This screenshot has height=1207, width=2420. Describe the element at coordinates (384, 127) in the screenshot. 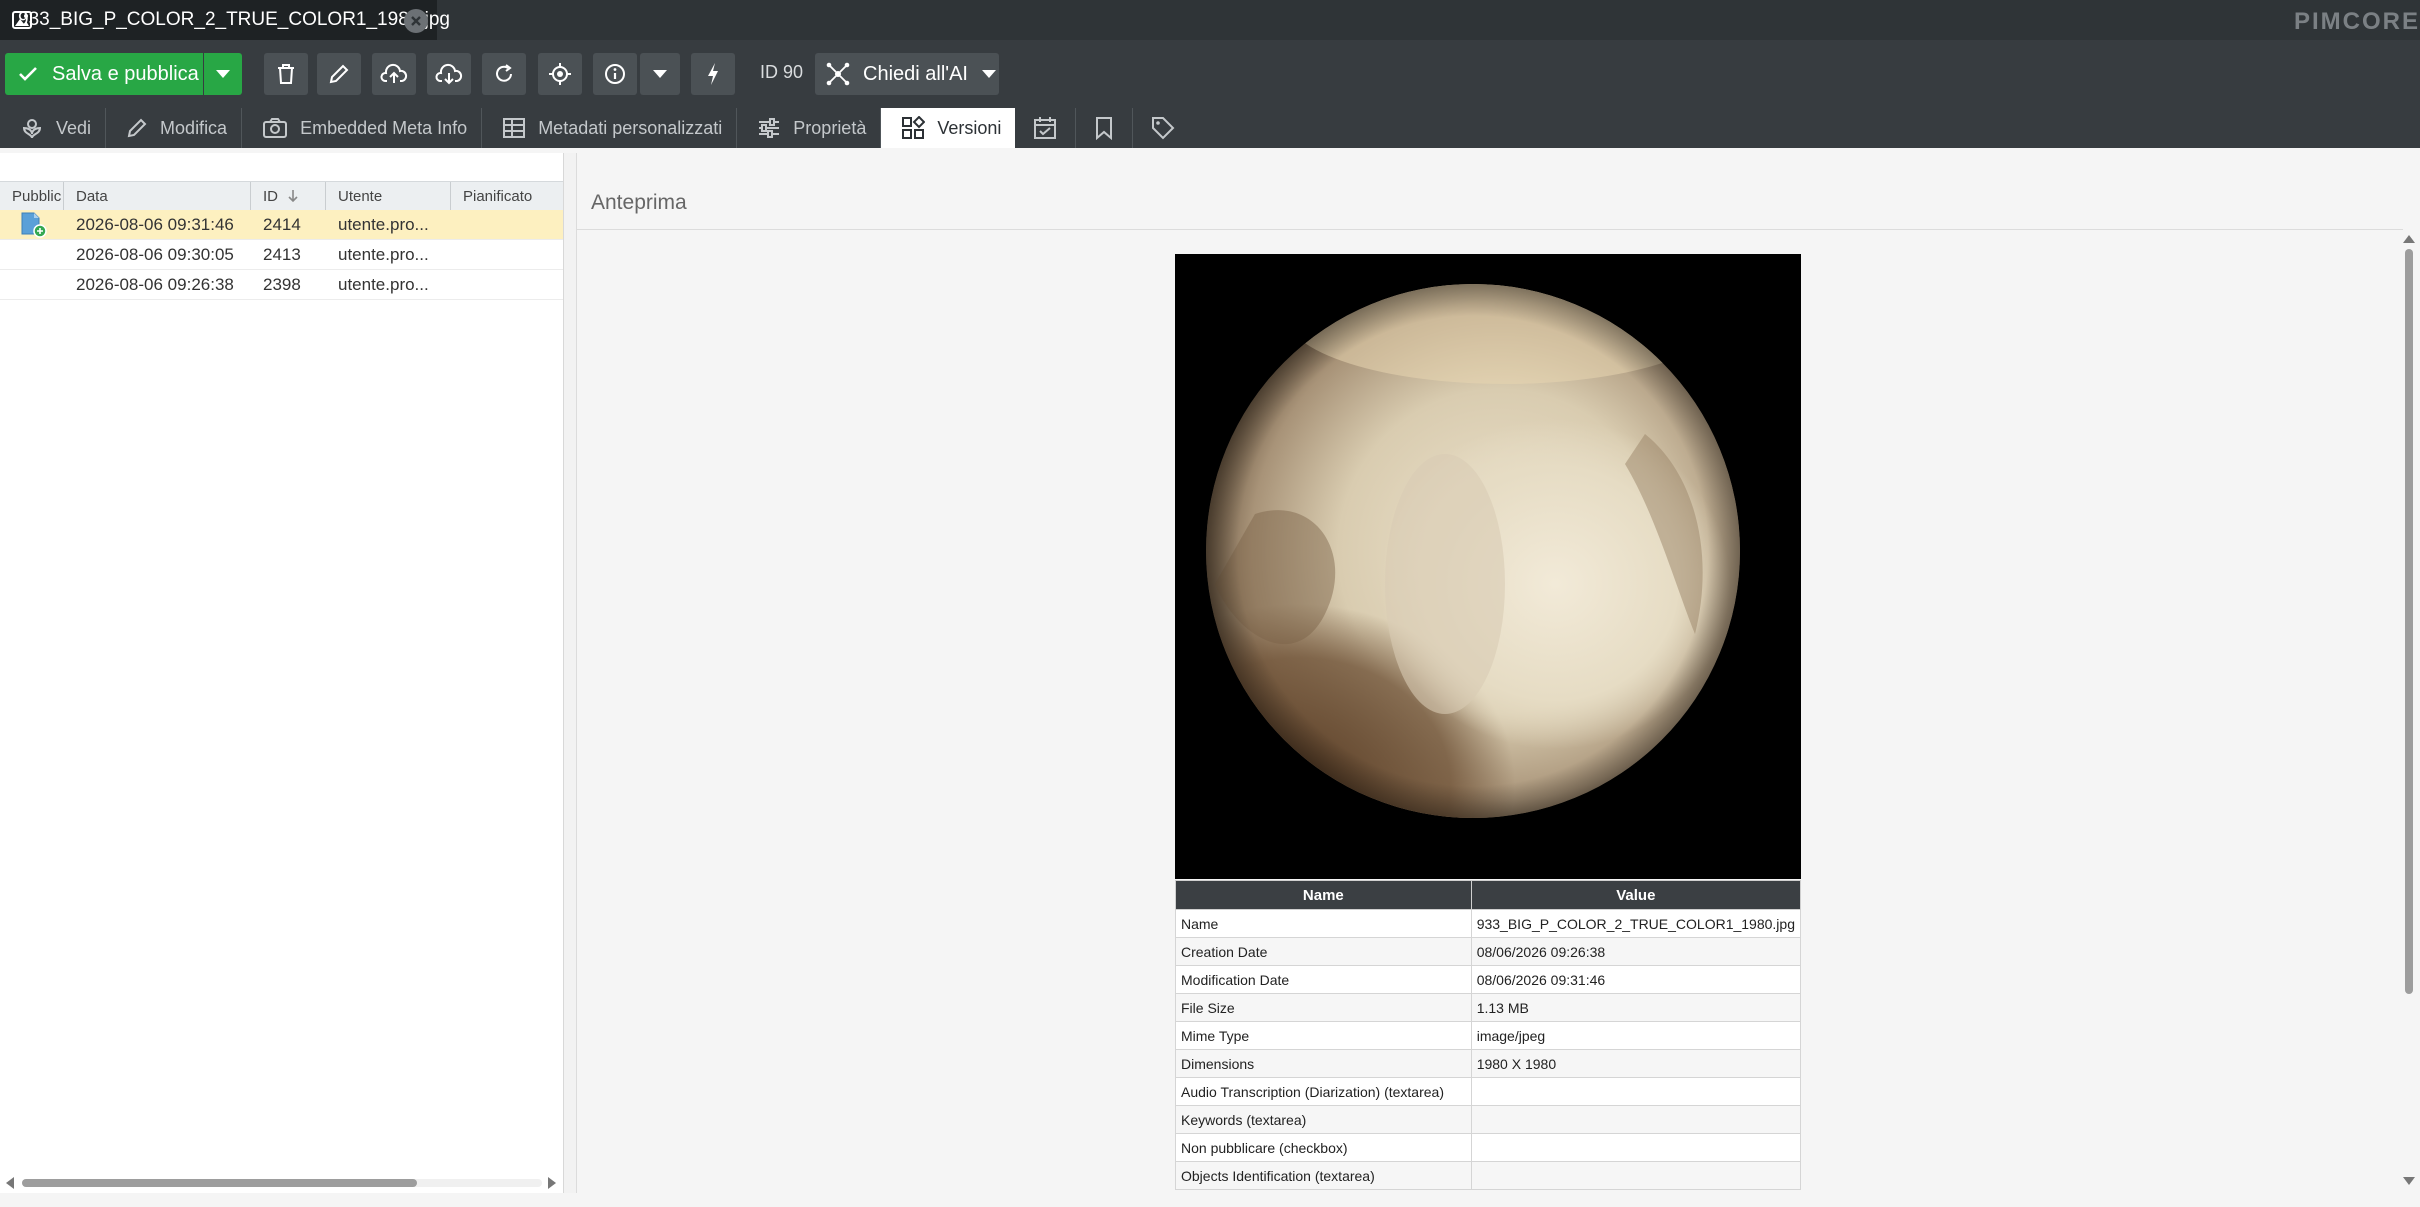

I see `tab-embedded-meta-info-label: Embedded Meta Info` at that location.